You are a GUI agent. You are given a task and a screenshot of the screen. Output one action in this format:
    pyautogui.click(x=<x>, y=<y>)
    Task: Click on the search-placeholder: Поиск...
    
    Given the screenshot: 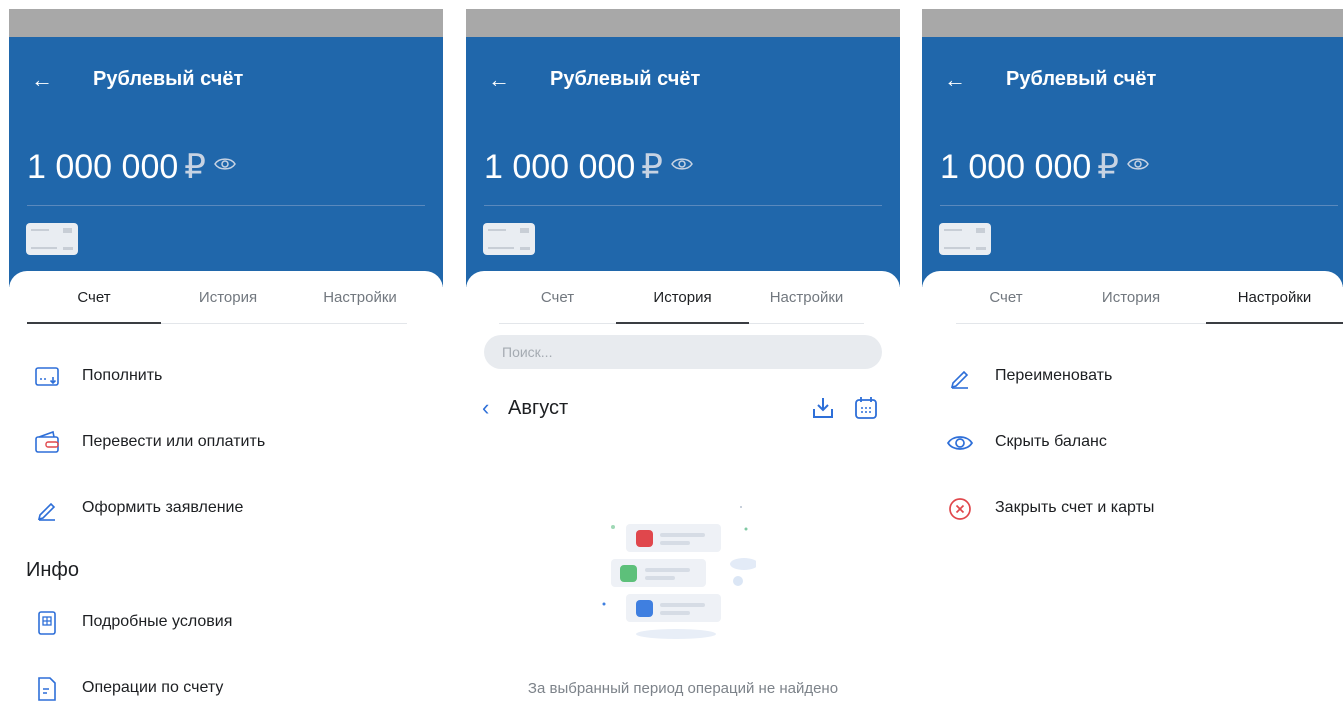 What is the action you would take?
    pyautogui.click(x=527, y=352)
    